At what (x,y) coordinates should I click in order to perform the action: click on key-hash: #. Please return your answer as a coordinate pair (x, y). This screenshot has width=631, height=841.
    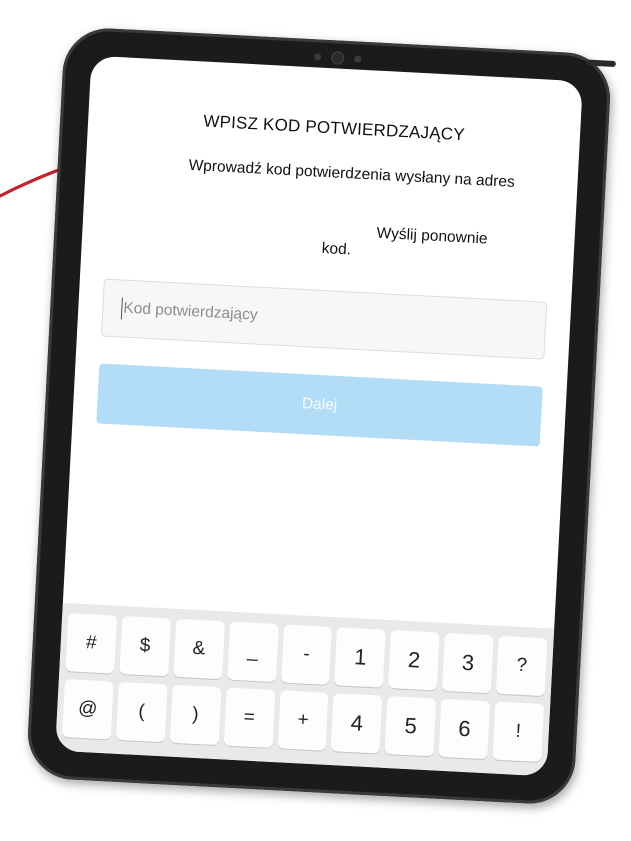
    Looking at the image, I should click on (91, 643).